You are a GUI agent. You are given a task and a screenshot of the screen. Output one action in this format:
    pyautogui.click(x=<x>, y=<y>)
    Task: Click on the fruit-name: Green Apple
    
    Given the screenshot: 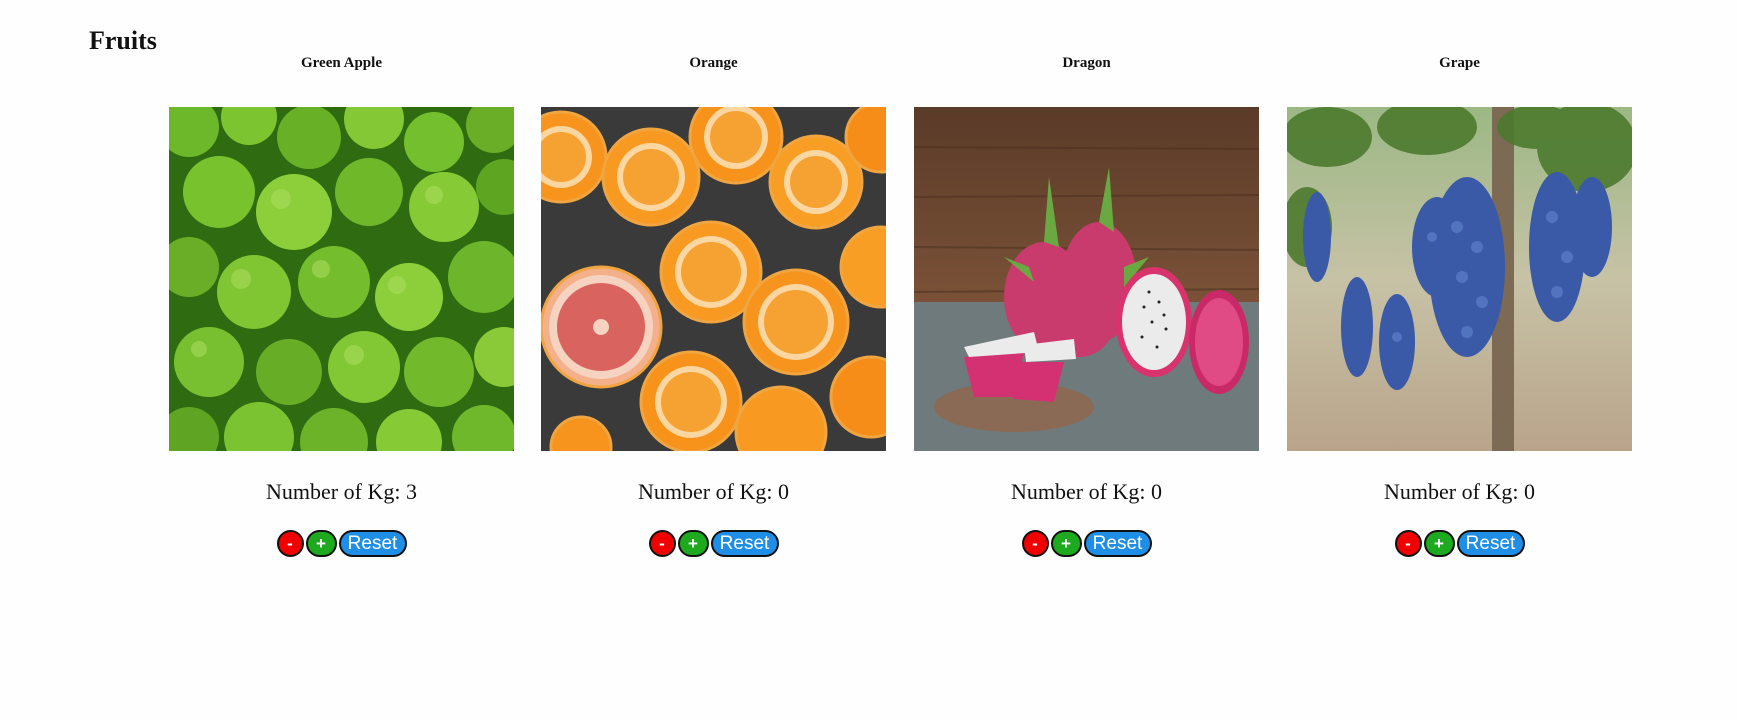 What is the action you would take?
    pyautogui.click(x=341, y=63)
    